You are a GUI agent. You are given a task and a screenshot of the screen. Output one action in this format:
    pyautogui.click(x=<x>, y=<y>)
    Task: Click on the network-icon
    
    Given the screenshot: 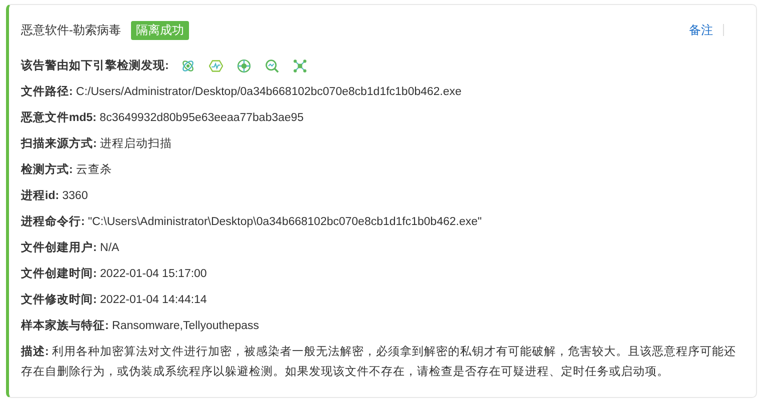 What is the action you would take?
    pyautogui.click(x=299, y=66)
    